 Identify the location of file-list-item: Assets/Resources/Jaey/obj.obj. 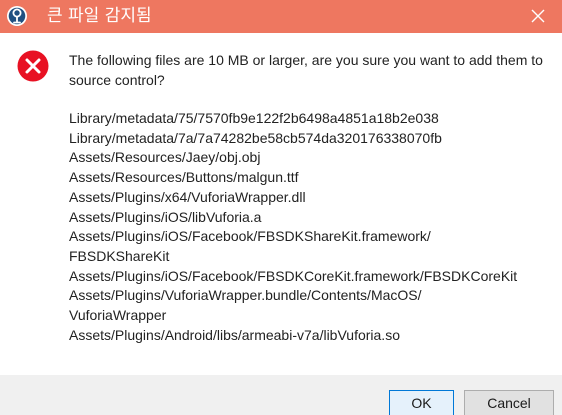
(165, 157).